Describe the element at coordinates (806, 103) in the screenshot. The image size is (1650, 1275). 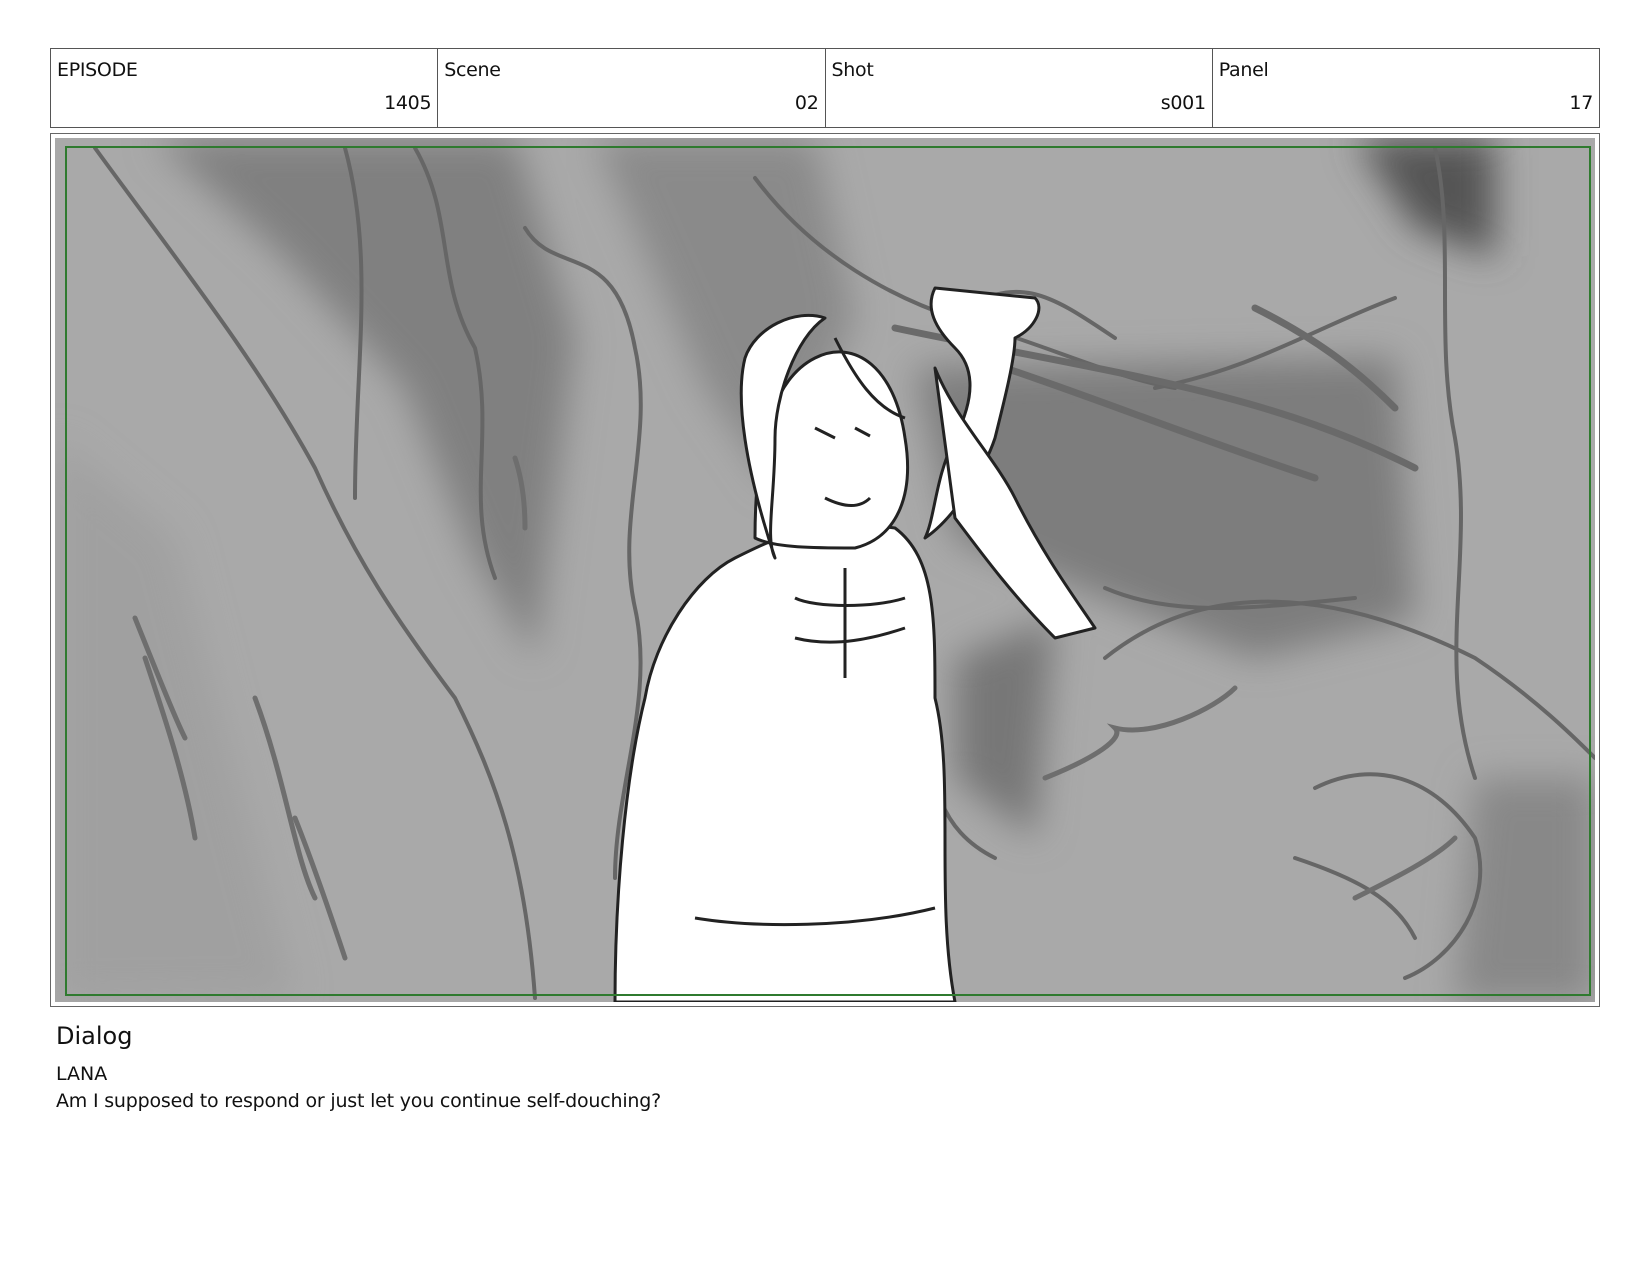
I see `scene-value: 02` at that location.